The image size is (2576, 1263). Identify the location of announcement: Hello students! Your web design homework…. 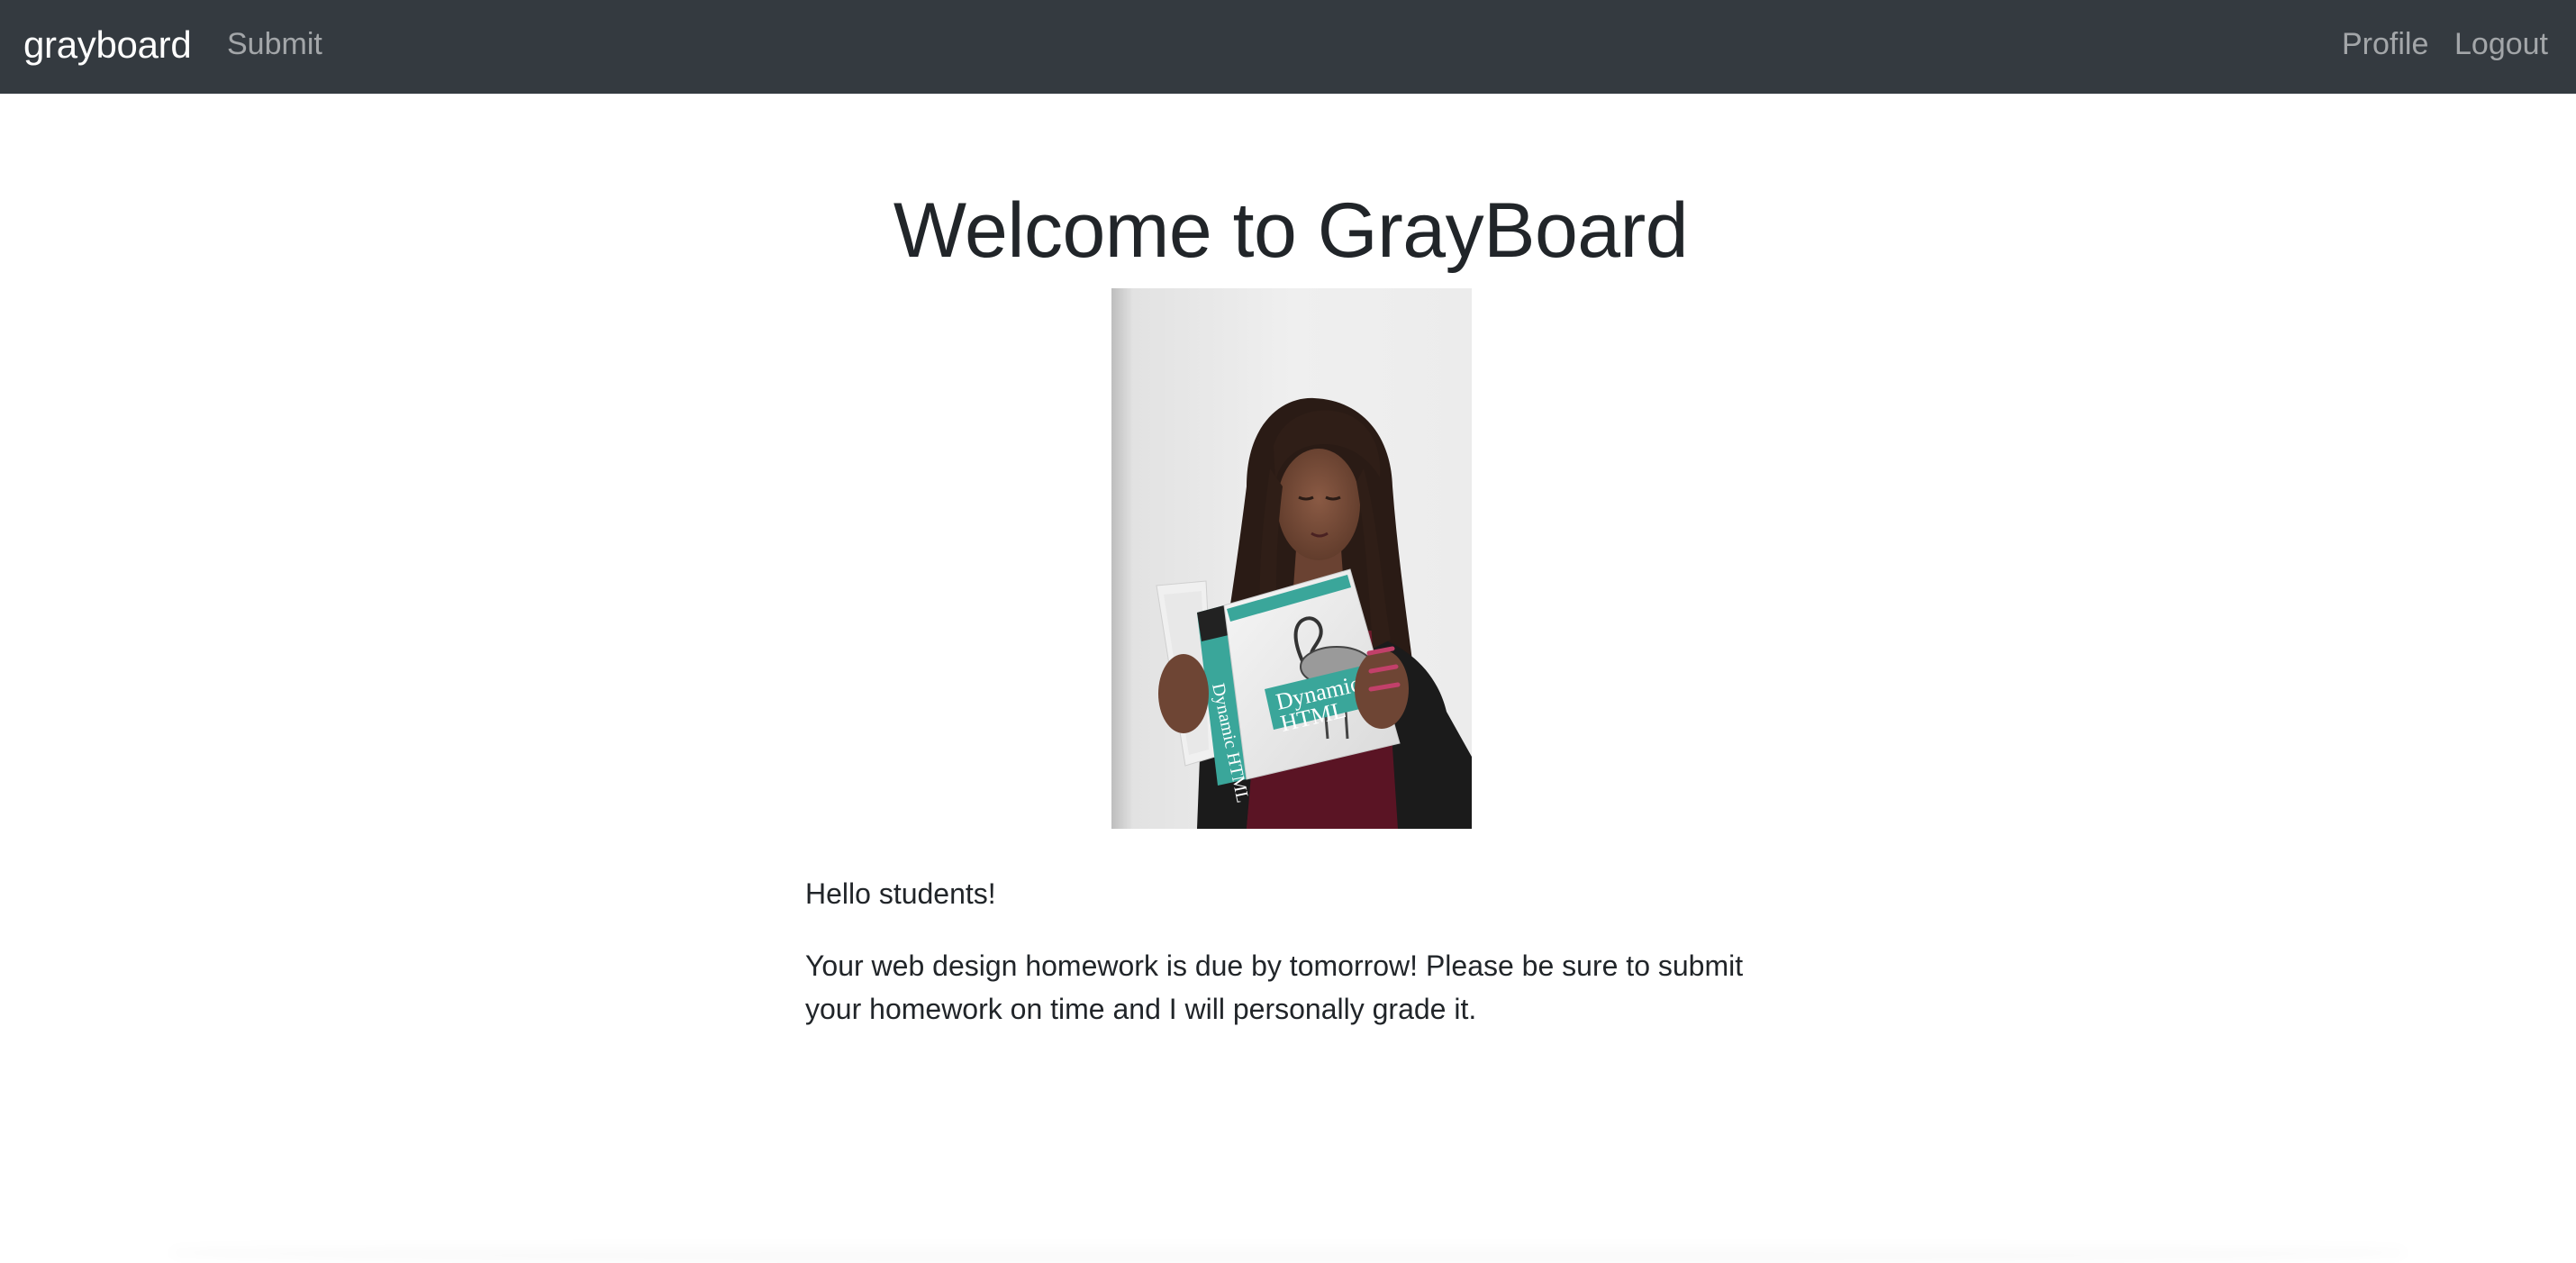
(1296, 965).